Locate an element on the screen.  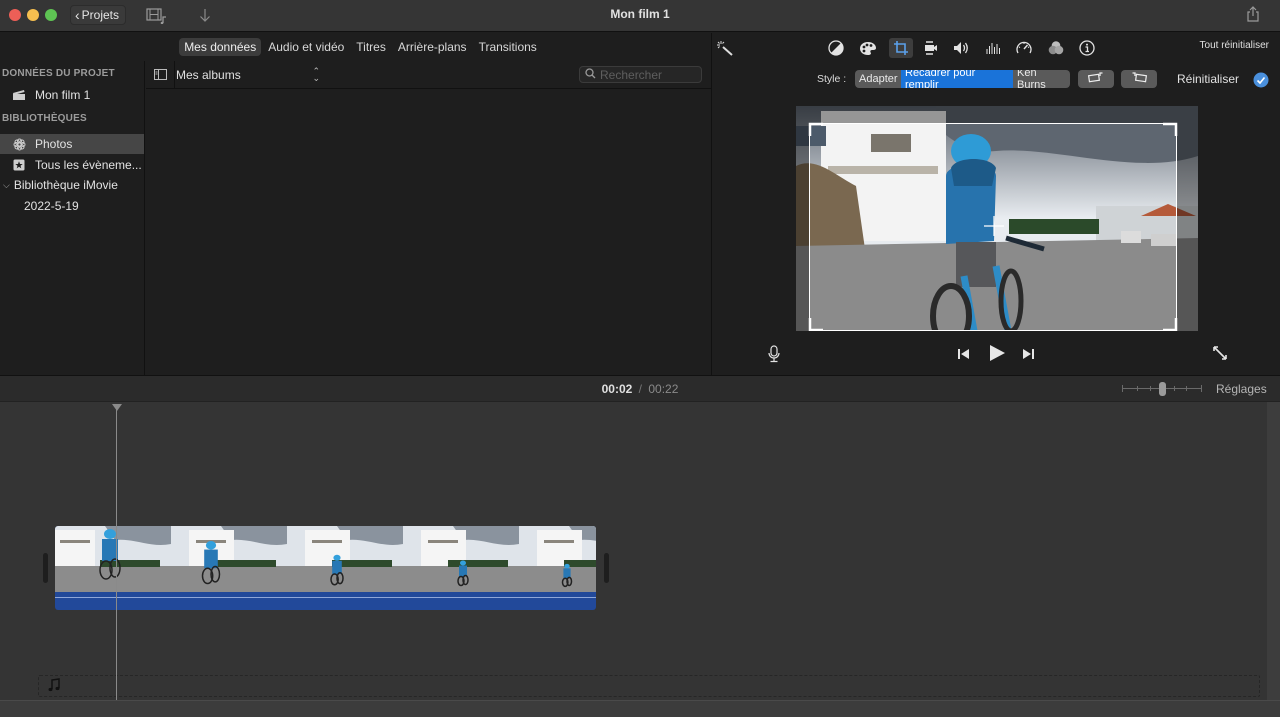
video-clip is located at coordinates (325, 568).